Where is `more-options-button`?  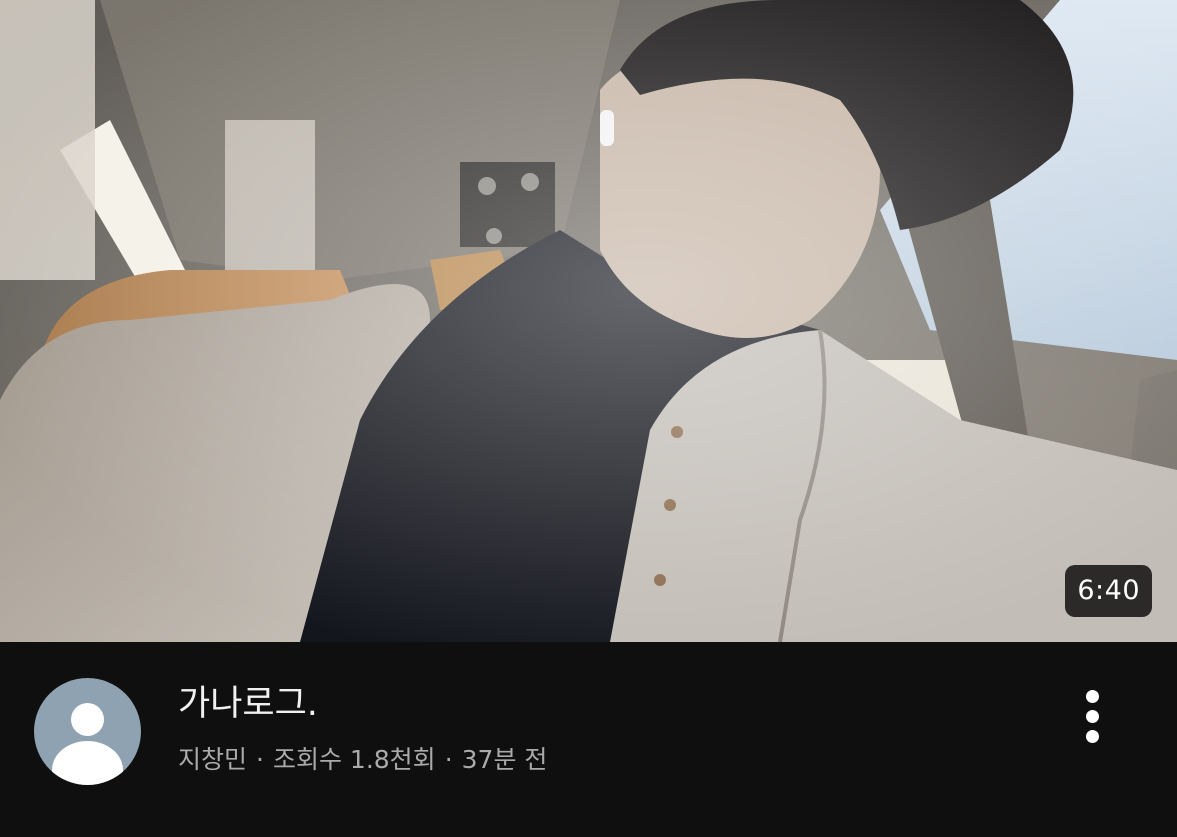
more-options-button is located at coordinates (1093, 717).